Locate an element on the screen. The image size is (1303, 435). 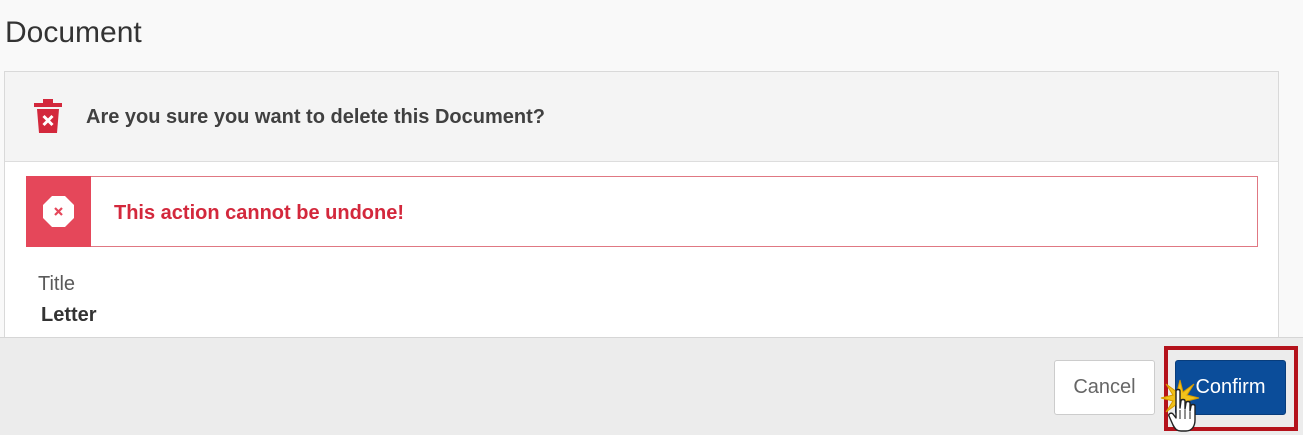
title-field-value: Letter is located at coordinates (69, 315).